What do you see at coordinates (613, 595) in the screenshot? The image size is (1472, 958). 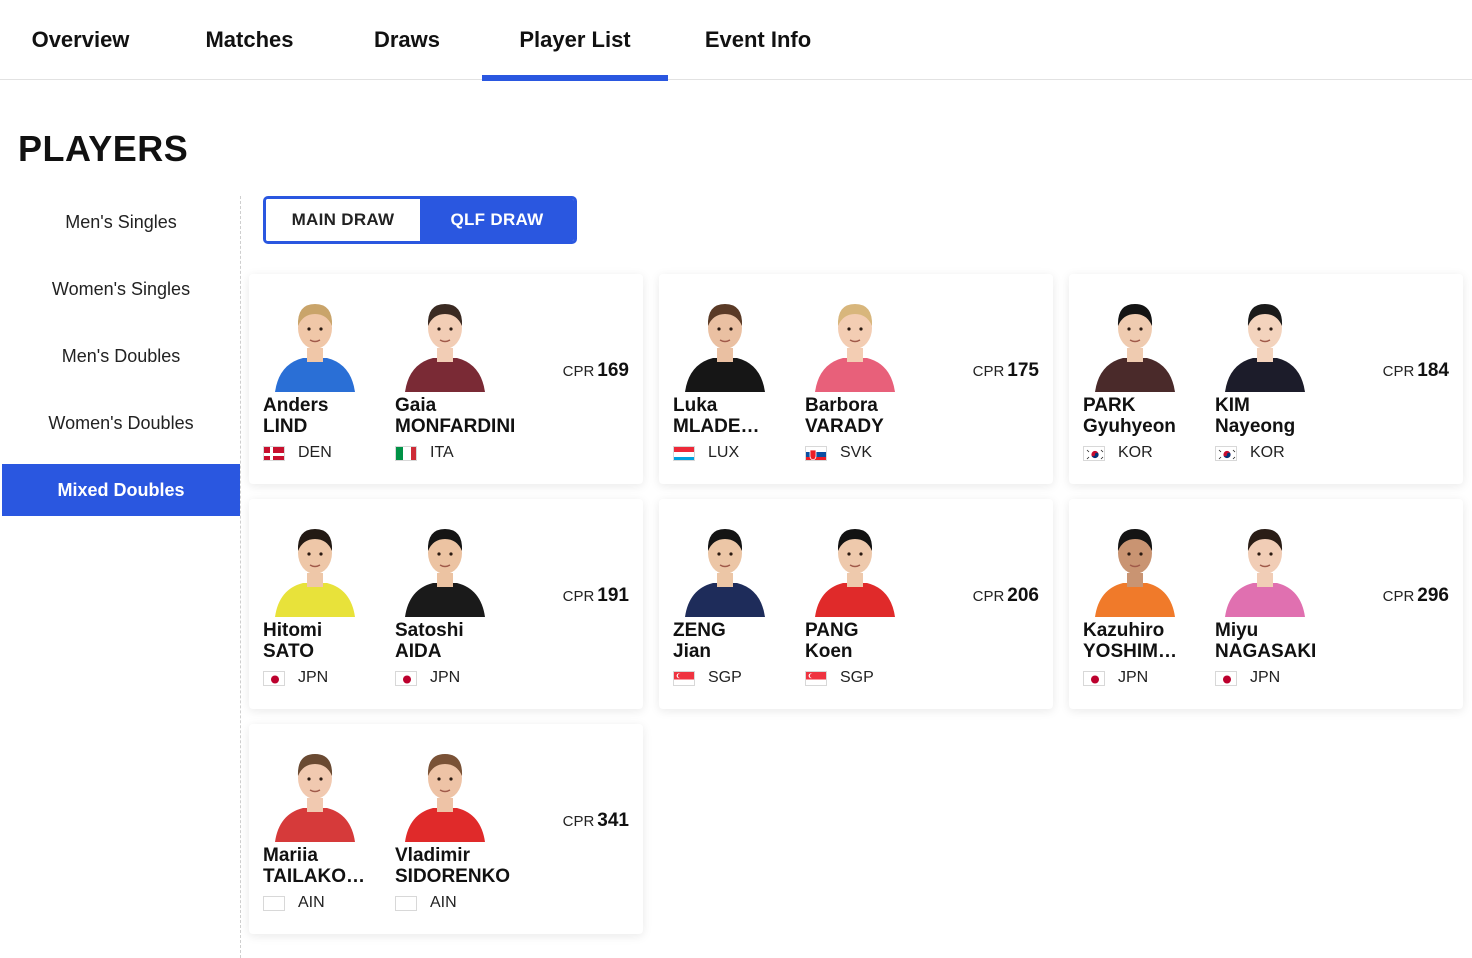 I see `cpr-value: 191` at bounding box center [613, 595].